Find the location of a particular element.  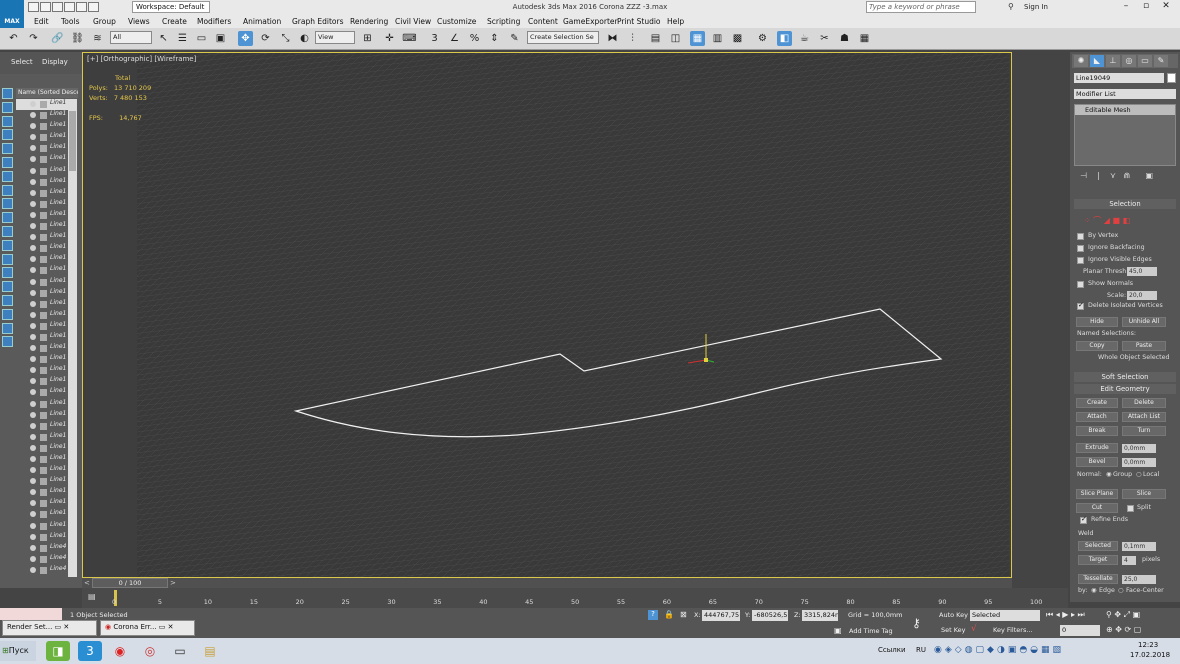

binoculars-icon: ⚲ is located at coordinates (1013, 7).